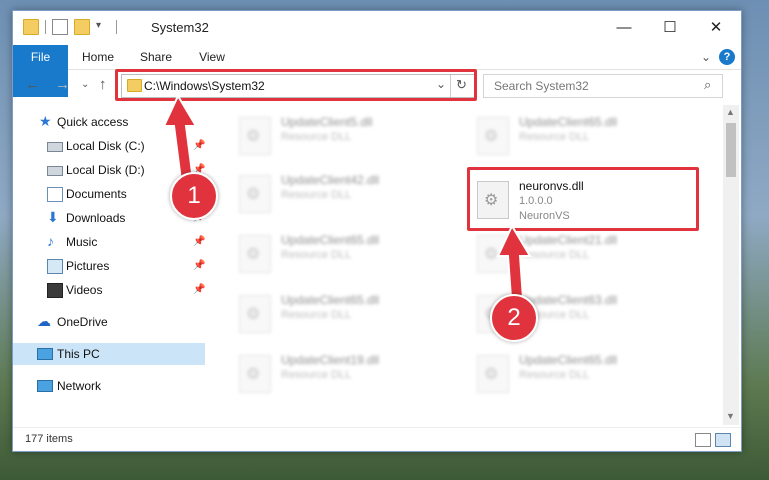 The width and height of the screenshot is (769, 480). What do you see at coordinates (624, 27) in the screenshot?
I see `minimize-button: —` at bounding box center [624, 27].